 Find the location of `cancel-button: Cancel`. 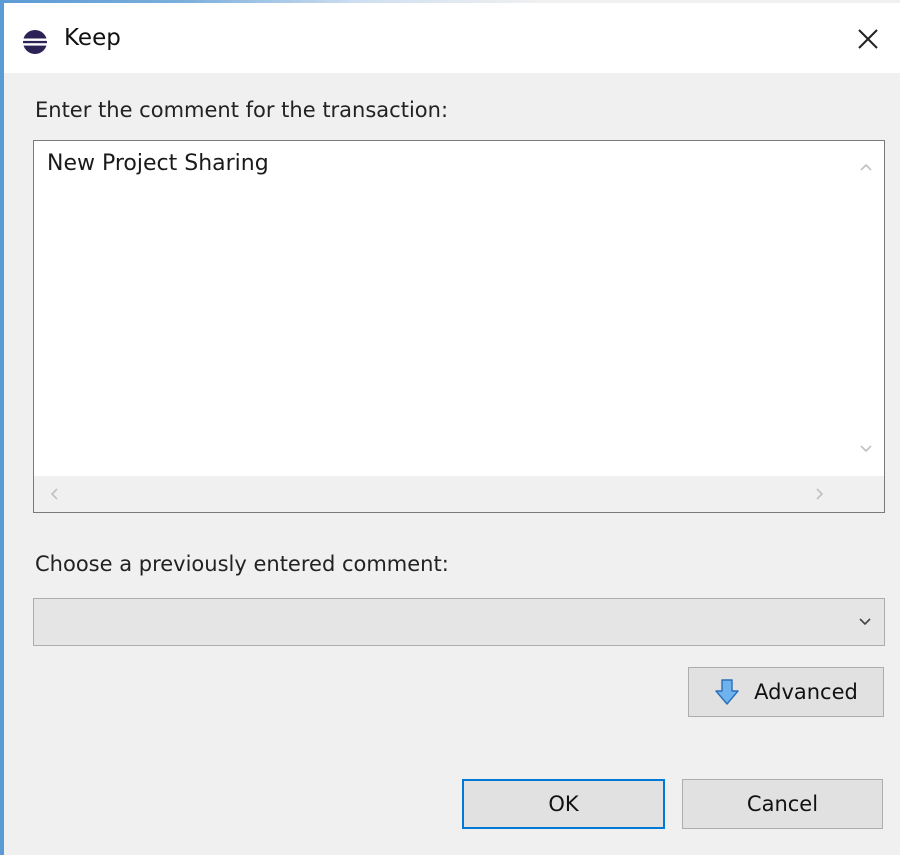

cancel-button: Cancel is located at coordinates (782, 804).